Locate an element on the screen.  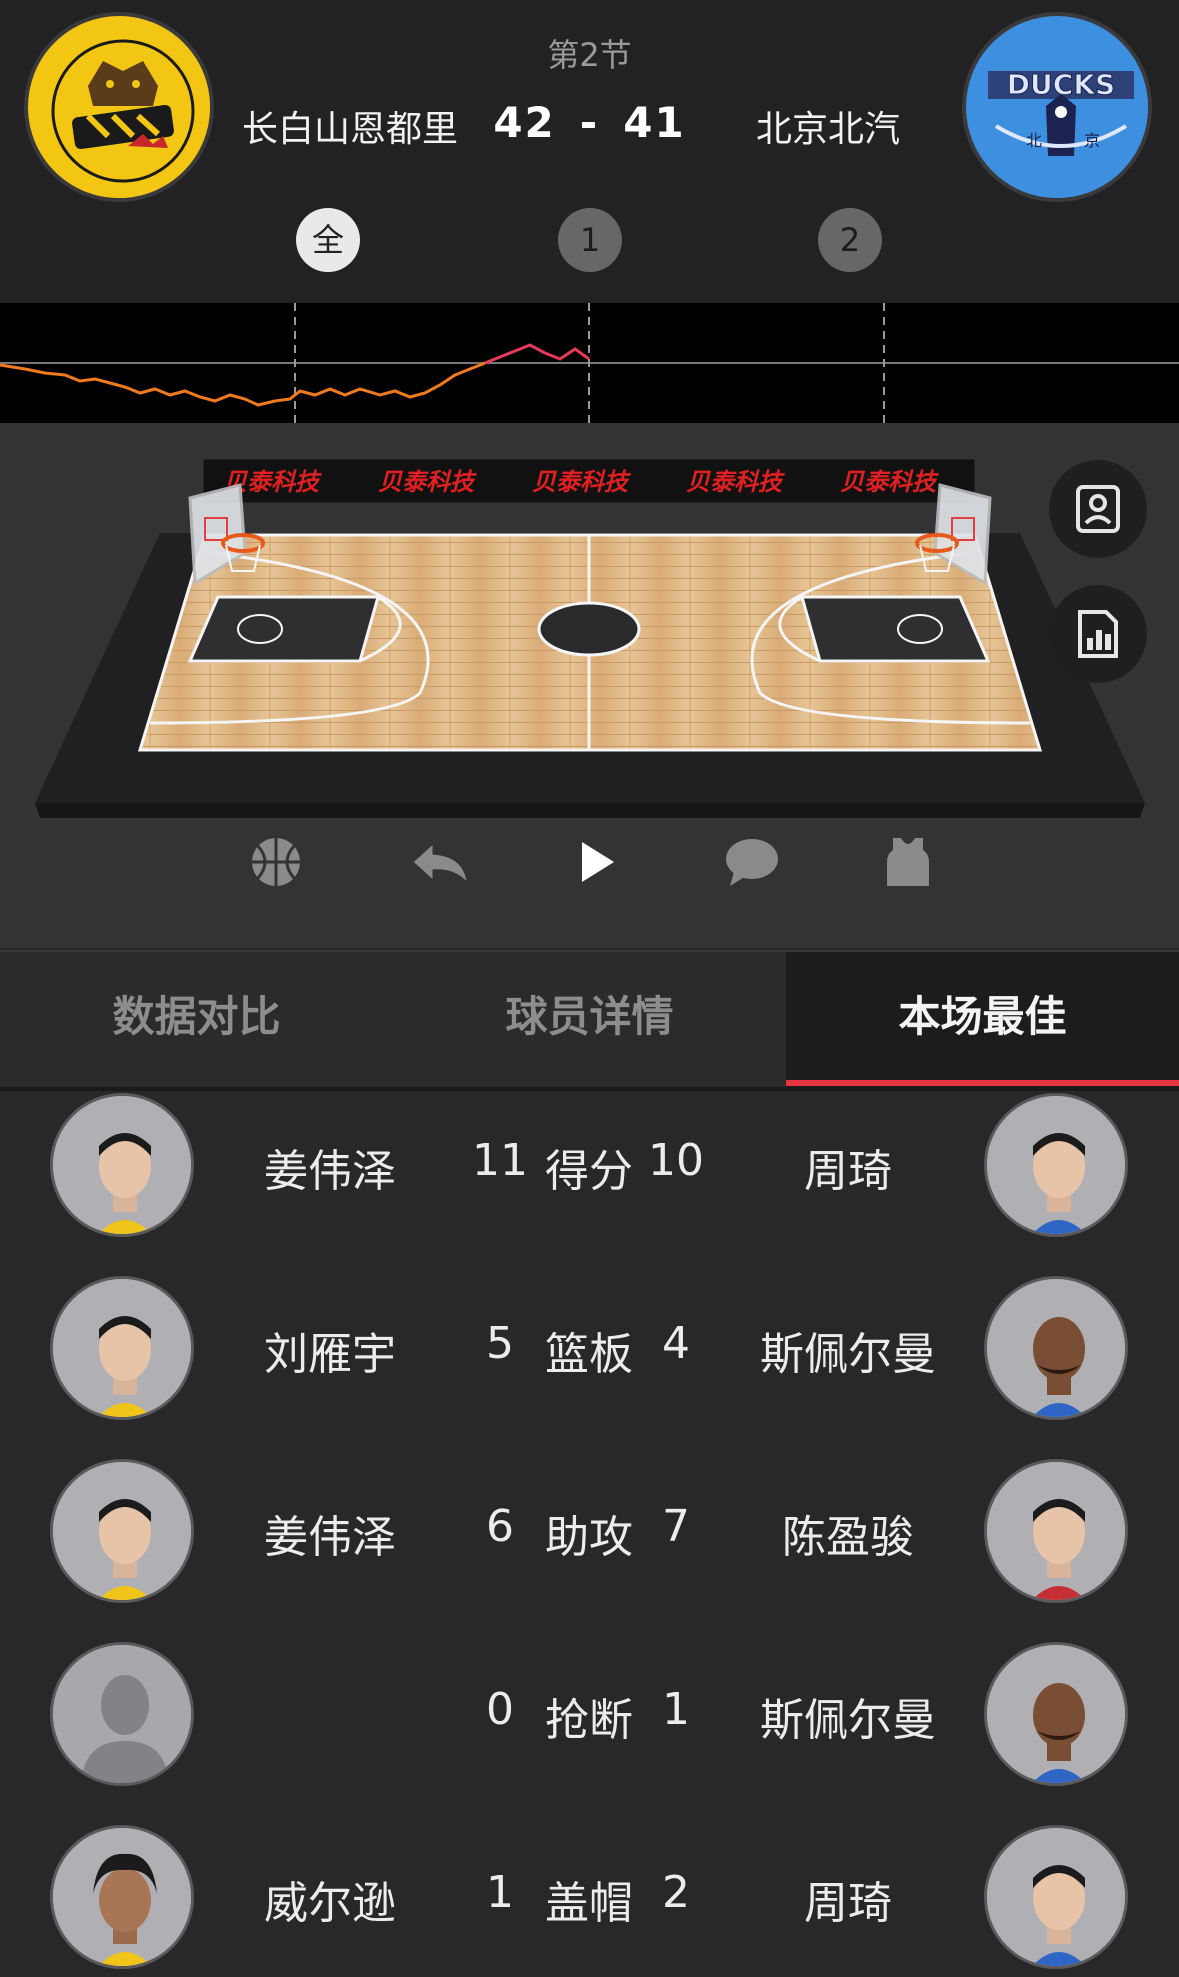
right-stat-value: 7 is located at coordinates (676, 1526).